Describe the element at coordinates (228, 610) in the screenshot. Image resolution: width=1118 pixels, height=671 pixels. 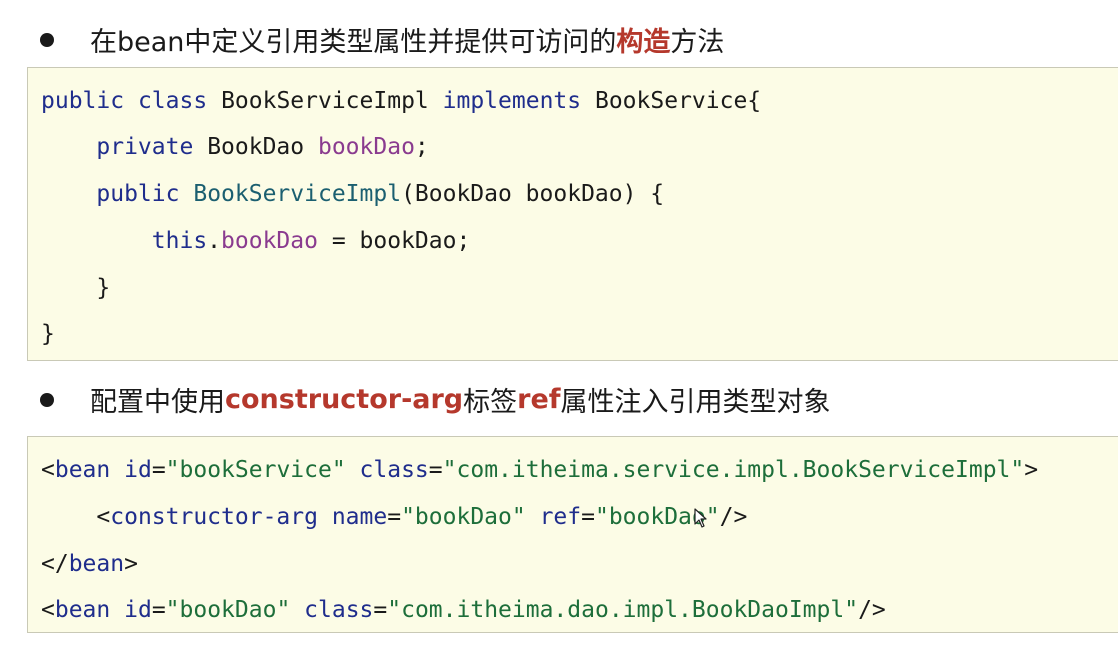
I see `value-id: "bookDao"` at that location.